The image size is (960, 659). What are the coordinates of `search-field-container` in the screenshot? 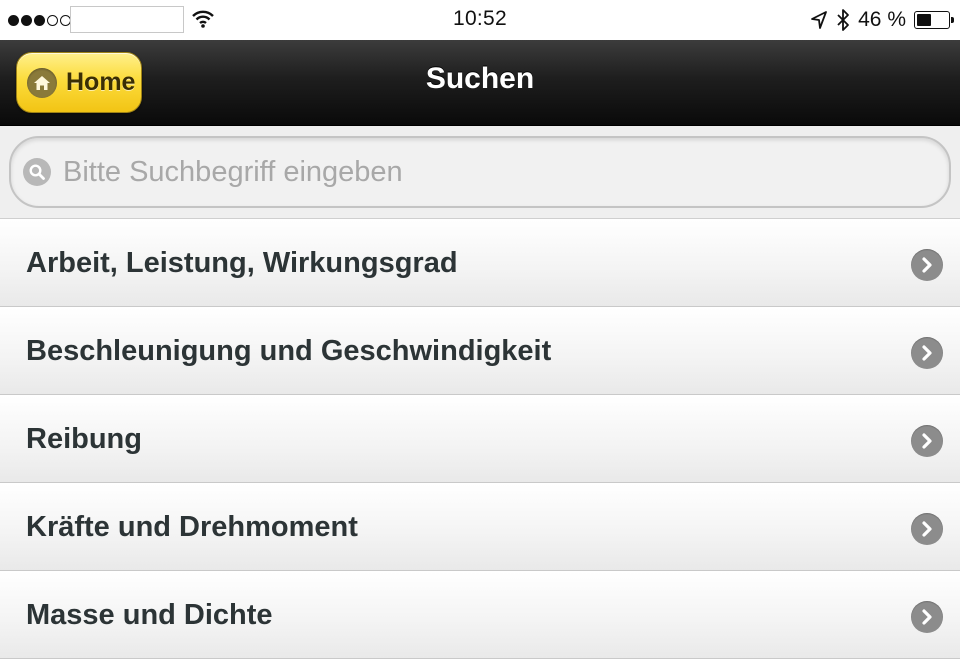 It's located at (480, 172).